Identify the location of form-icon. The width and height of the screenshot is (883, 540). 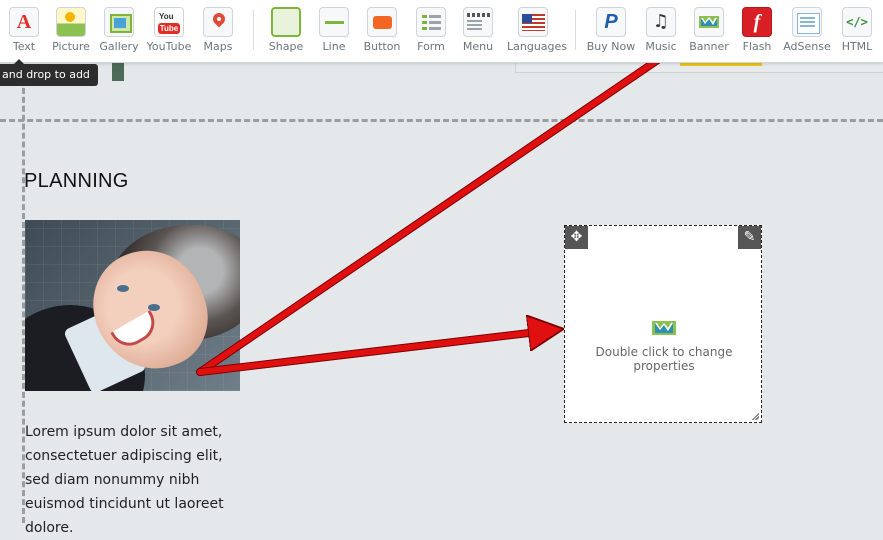
(431, 22).